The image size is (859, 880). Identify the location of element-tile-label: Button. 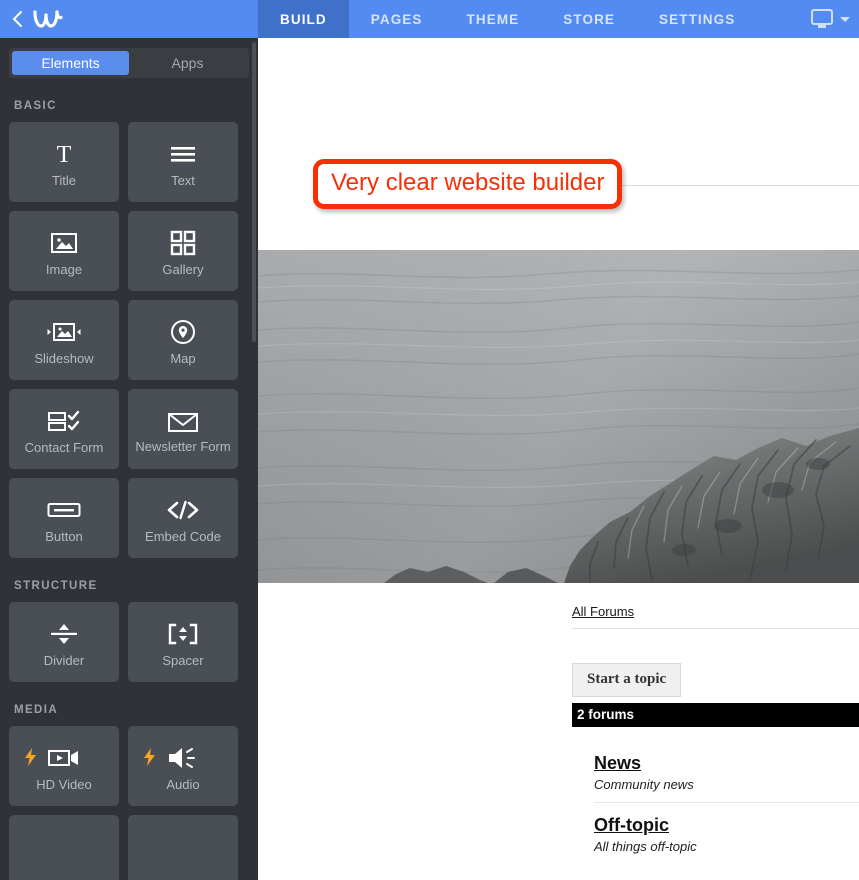
(64, 536).